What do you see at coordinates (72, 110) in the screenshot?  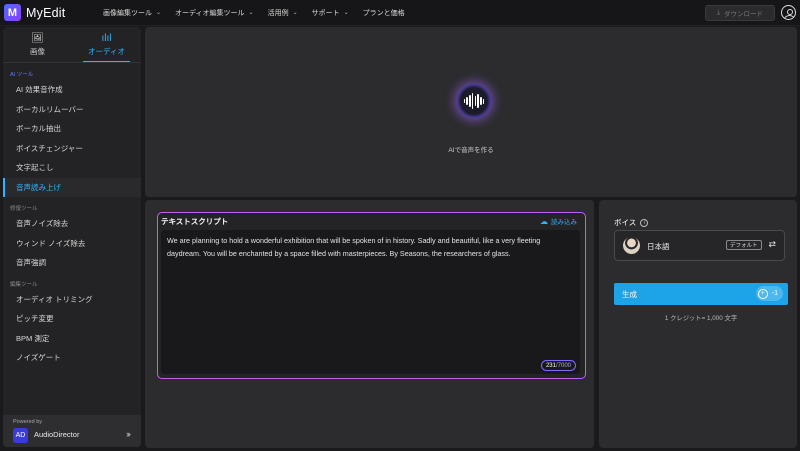 I see `sidebar-item: ボーカルリムーバー` at bounding box center [72, 110].